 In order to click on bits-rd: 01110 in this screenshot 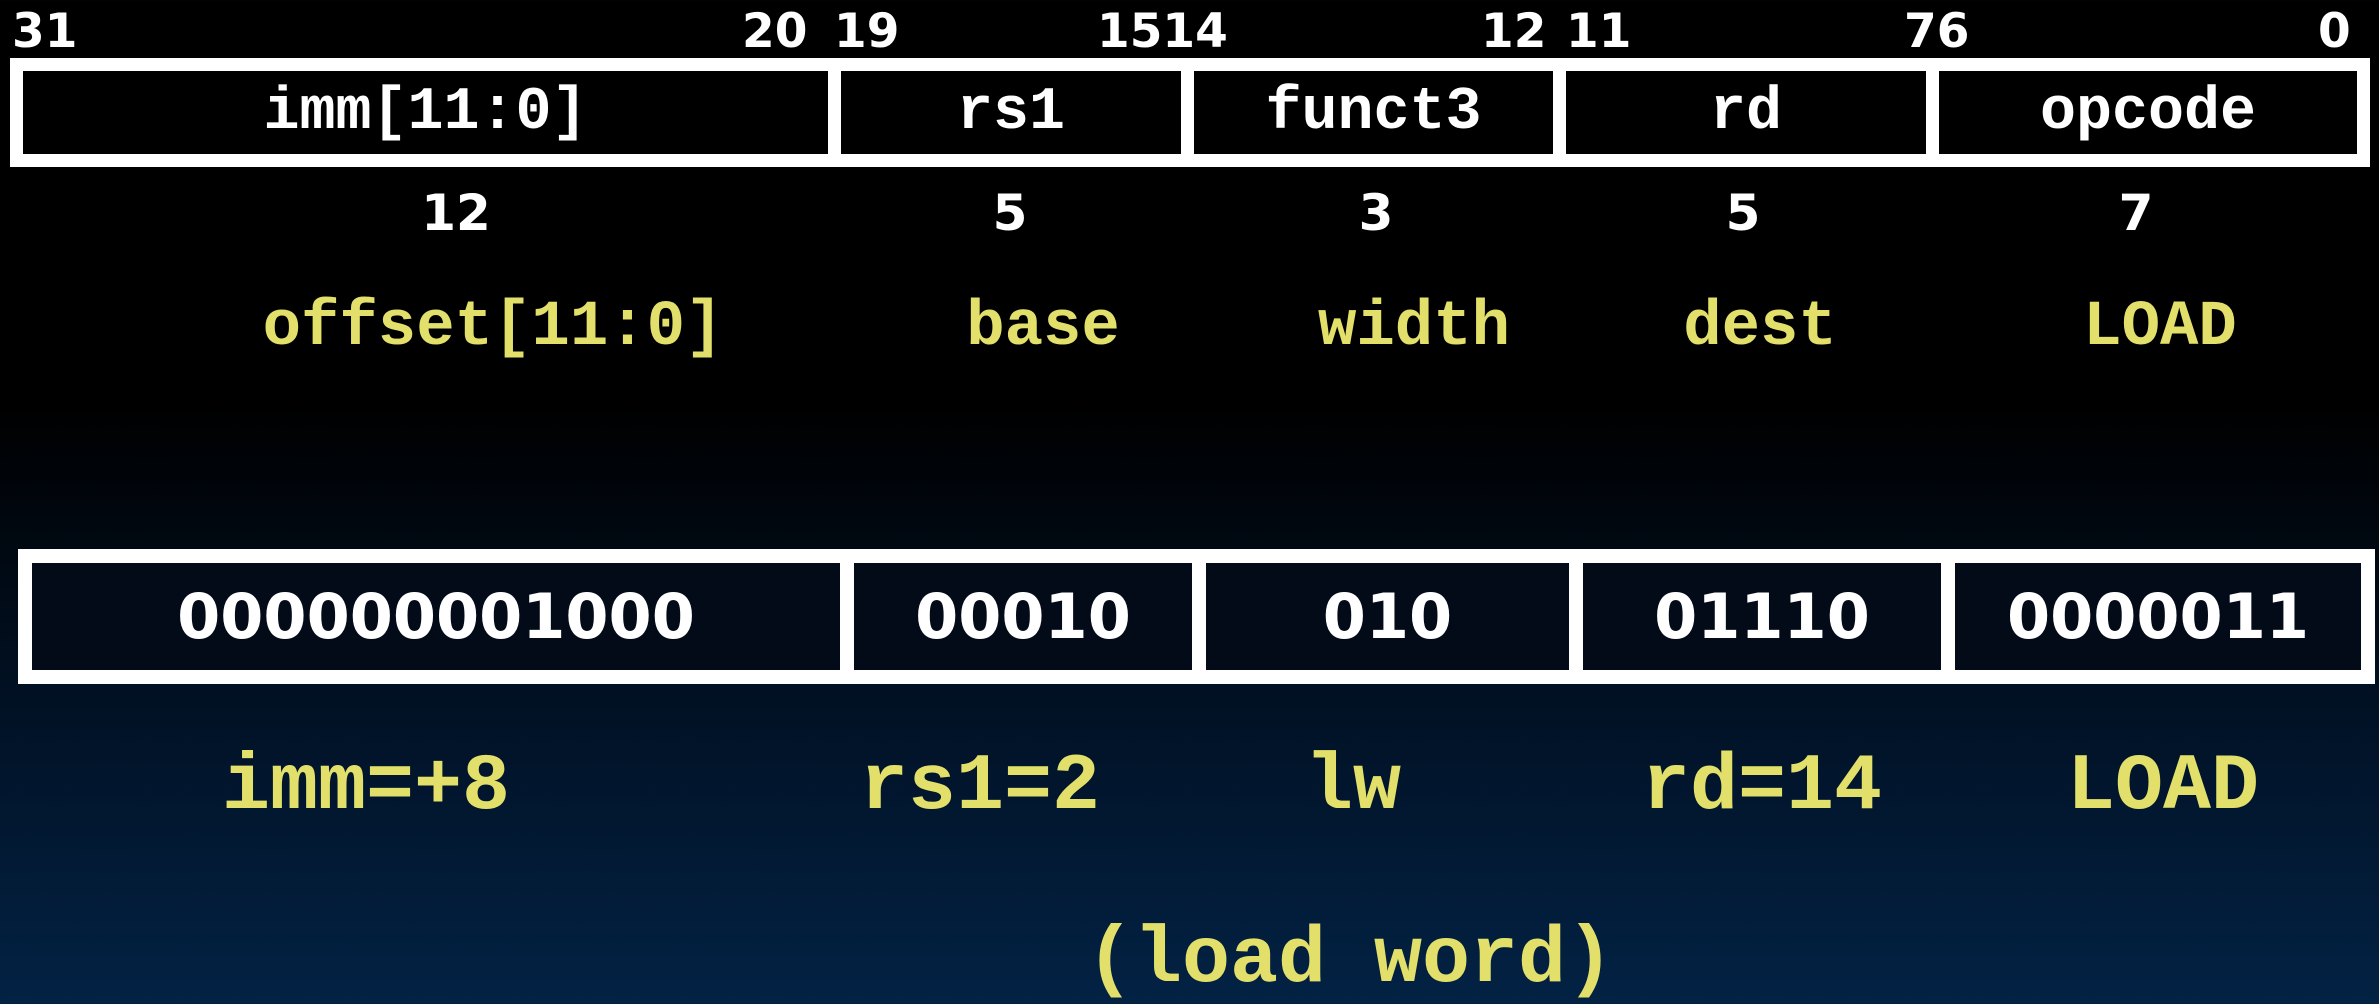, I will do `click(1769, 616)`.